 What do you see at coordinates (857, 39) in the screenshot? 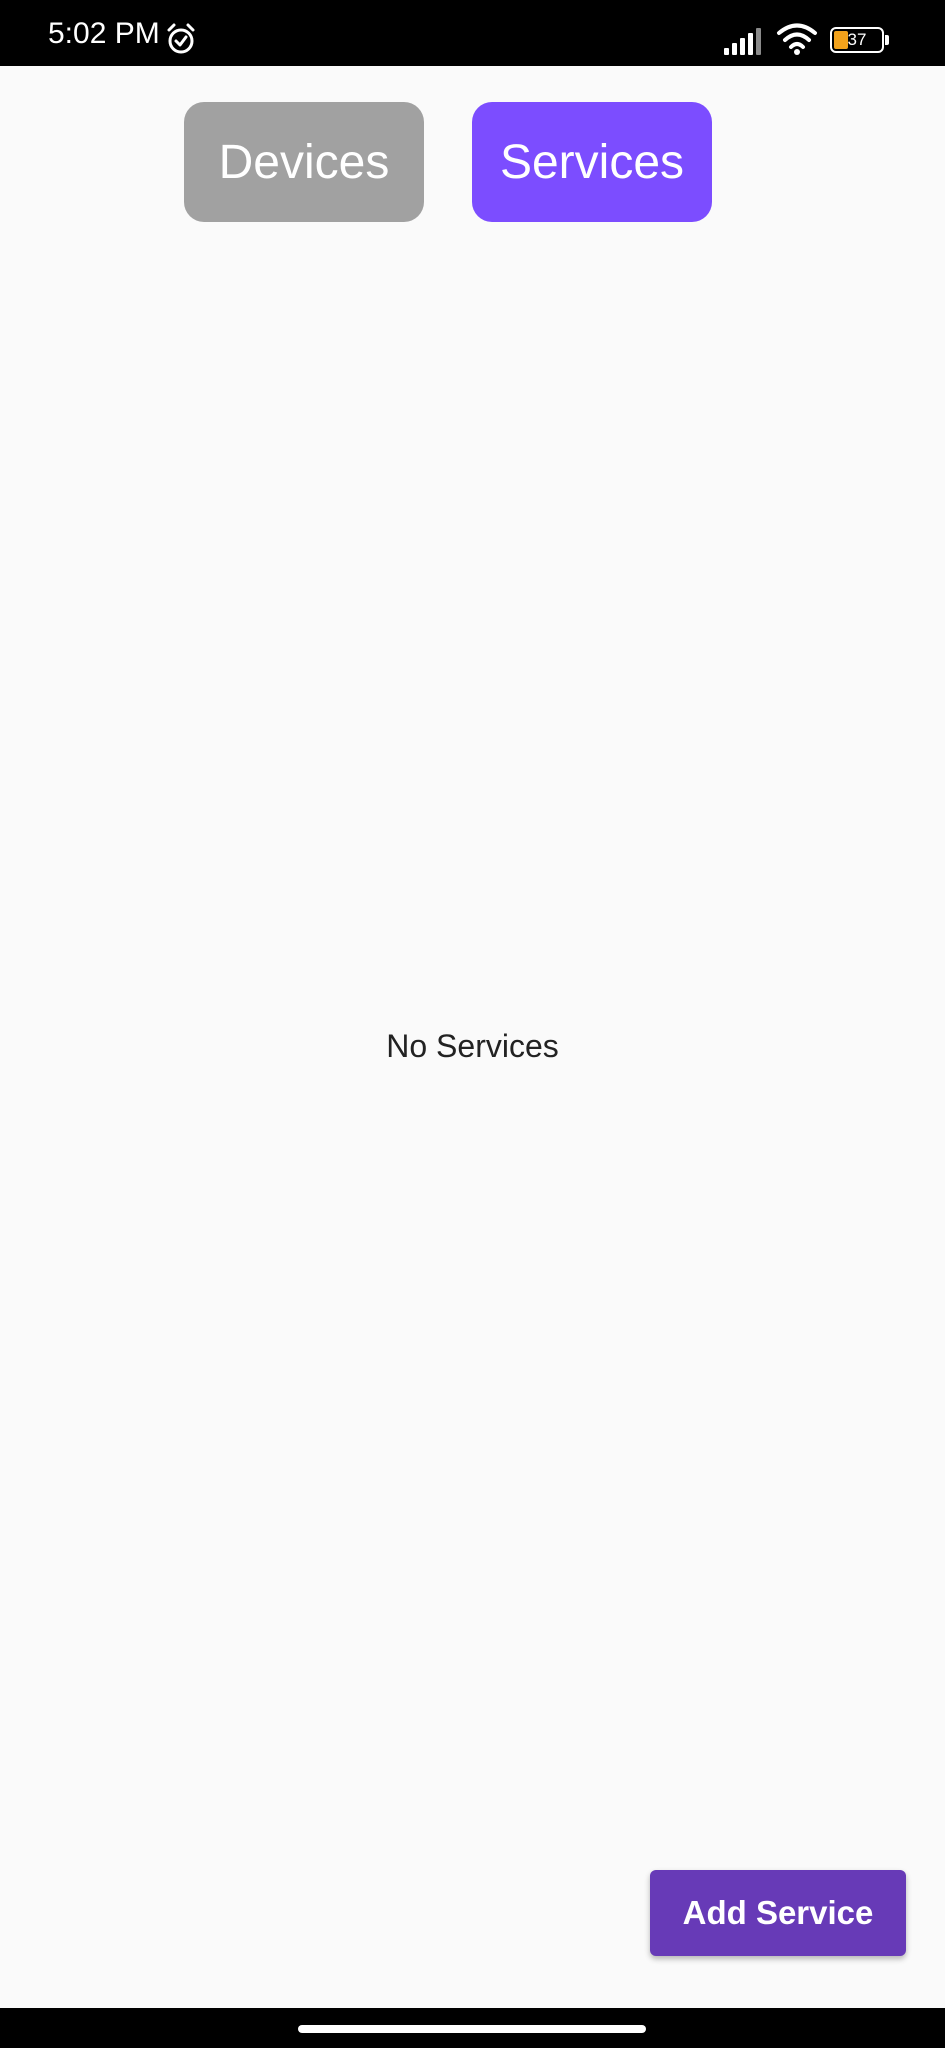
I see `battery-level: 37` at bounding box center [857, 39].